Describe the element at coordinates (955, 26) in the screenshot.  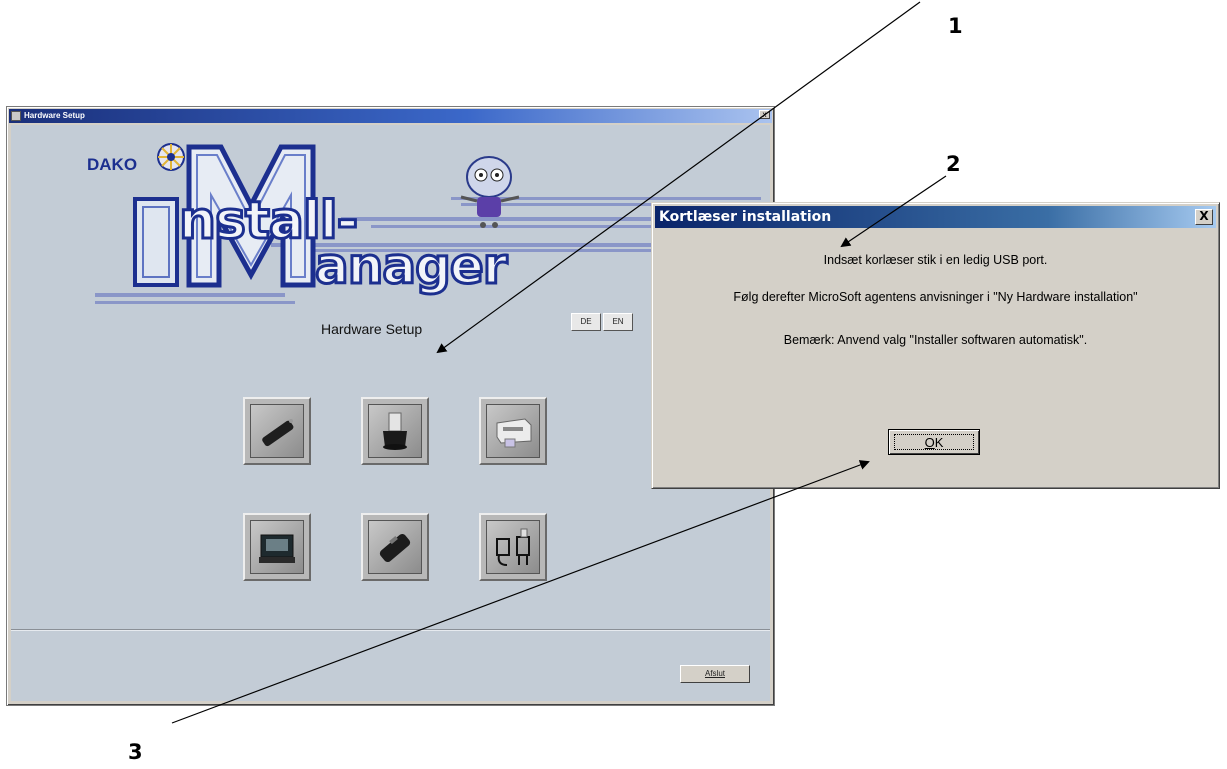
I see `callout-number-1: 1` at that location.